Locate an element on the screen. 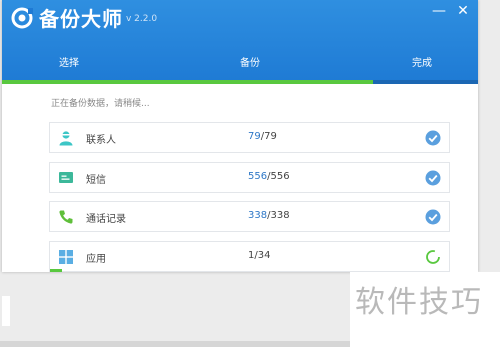 The height and width of the screenshot is (347, 500). total-count: /338 is located at coordinates (278, 215).